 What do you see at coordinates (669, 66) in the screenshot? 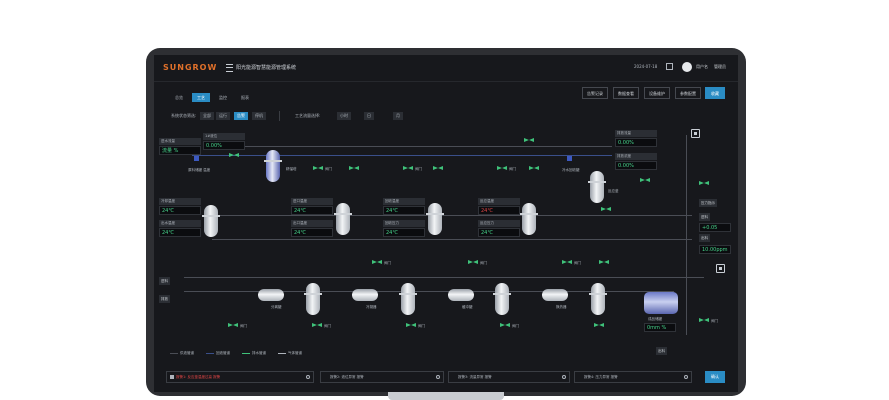
I see `org-chart-icon` at bounding box center [669, 66].